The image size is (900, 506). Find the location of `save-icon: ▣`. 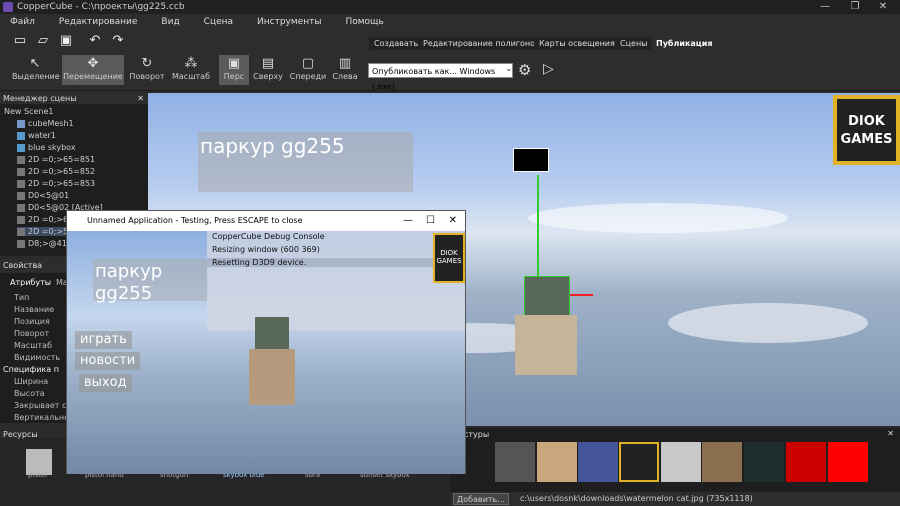

save-icon: ▣ is located at coordinates (66, 41).